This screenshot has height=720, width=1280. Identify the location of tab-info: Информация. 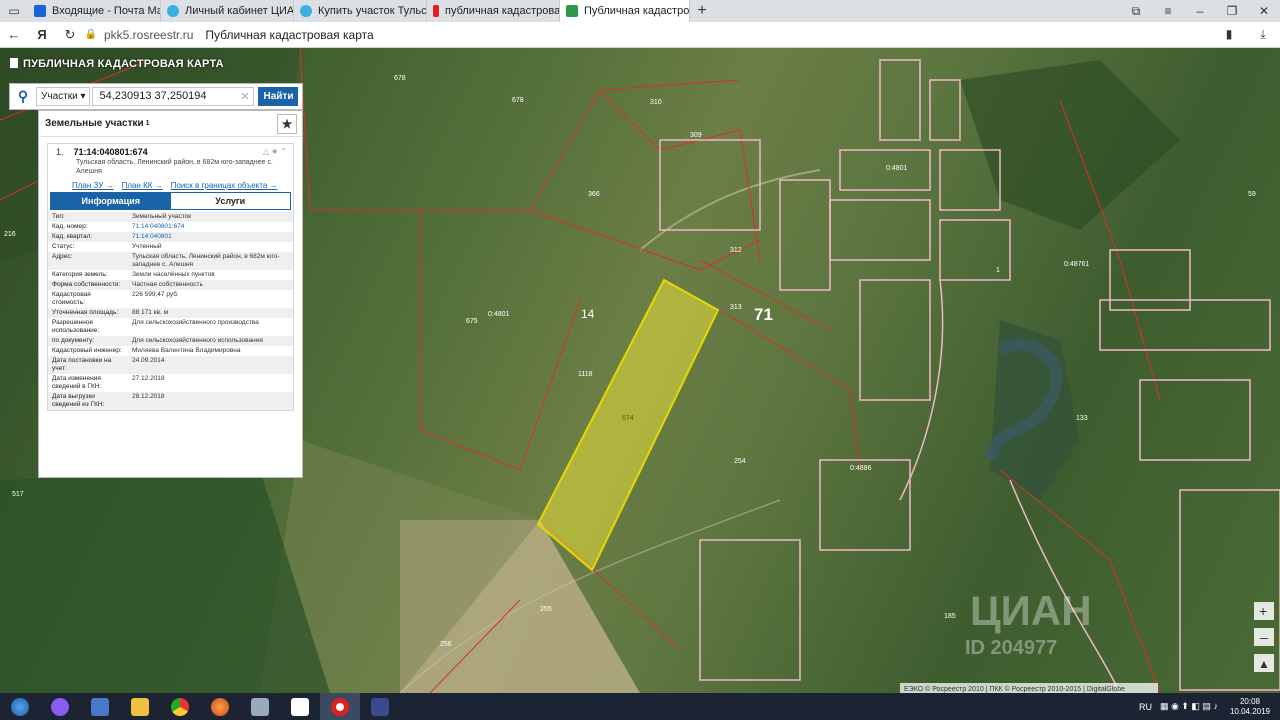
(111, 201).